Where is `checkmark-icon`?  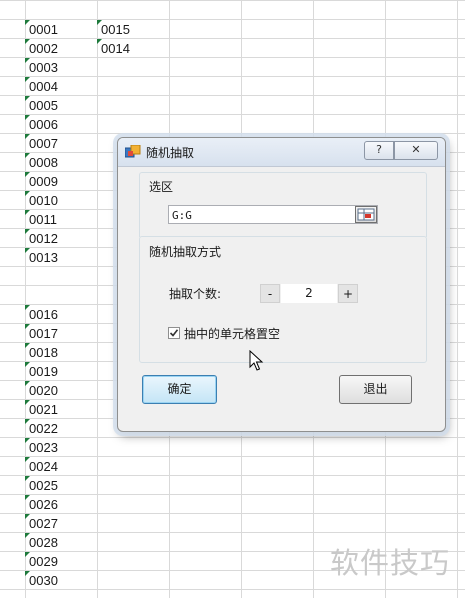 checkmark-icon is located at coordinates (174, 333).